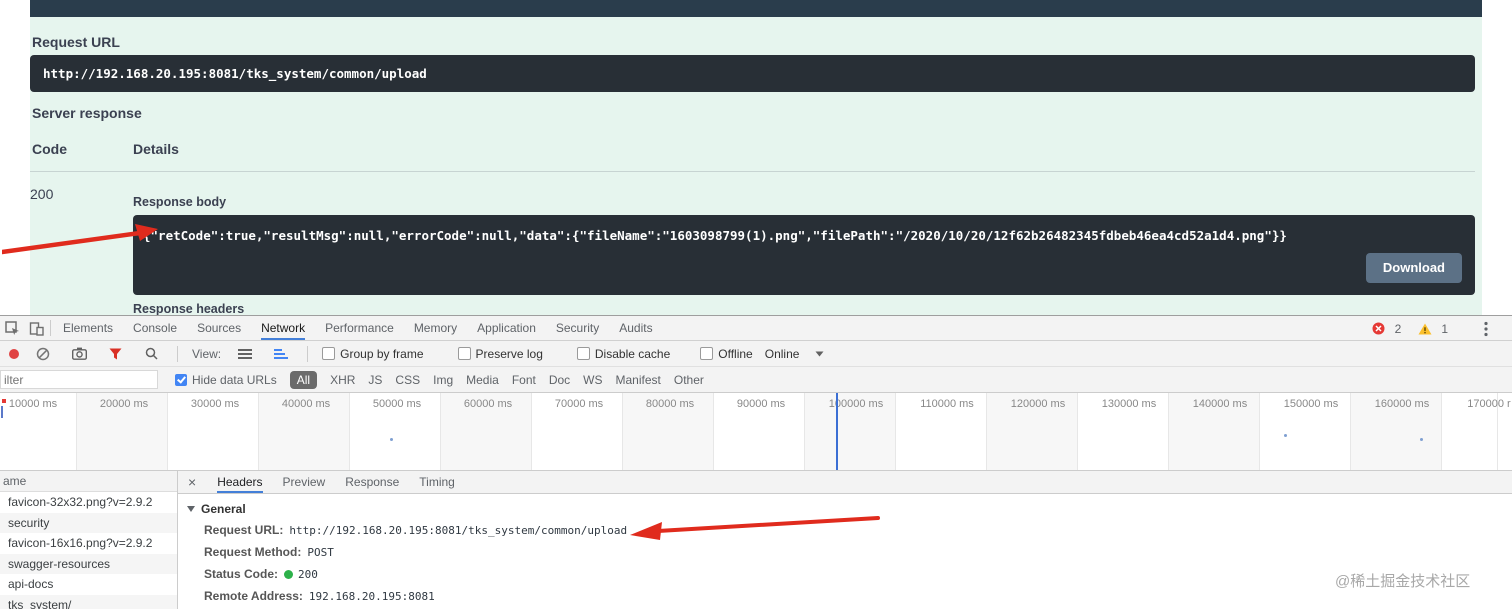 This screenshot has height=609, width=1512. I want to click on timeline-tick: 30000 ms, so click(215, 404).